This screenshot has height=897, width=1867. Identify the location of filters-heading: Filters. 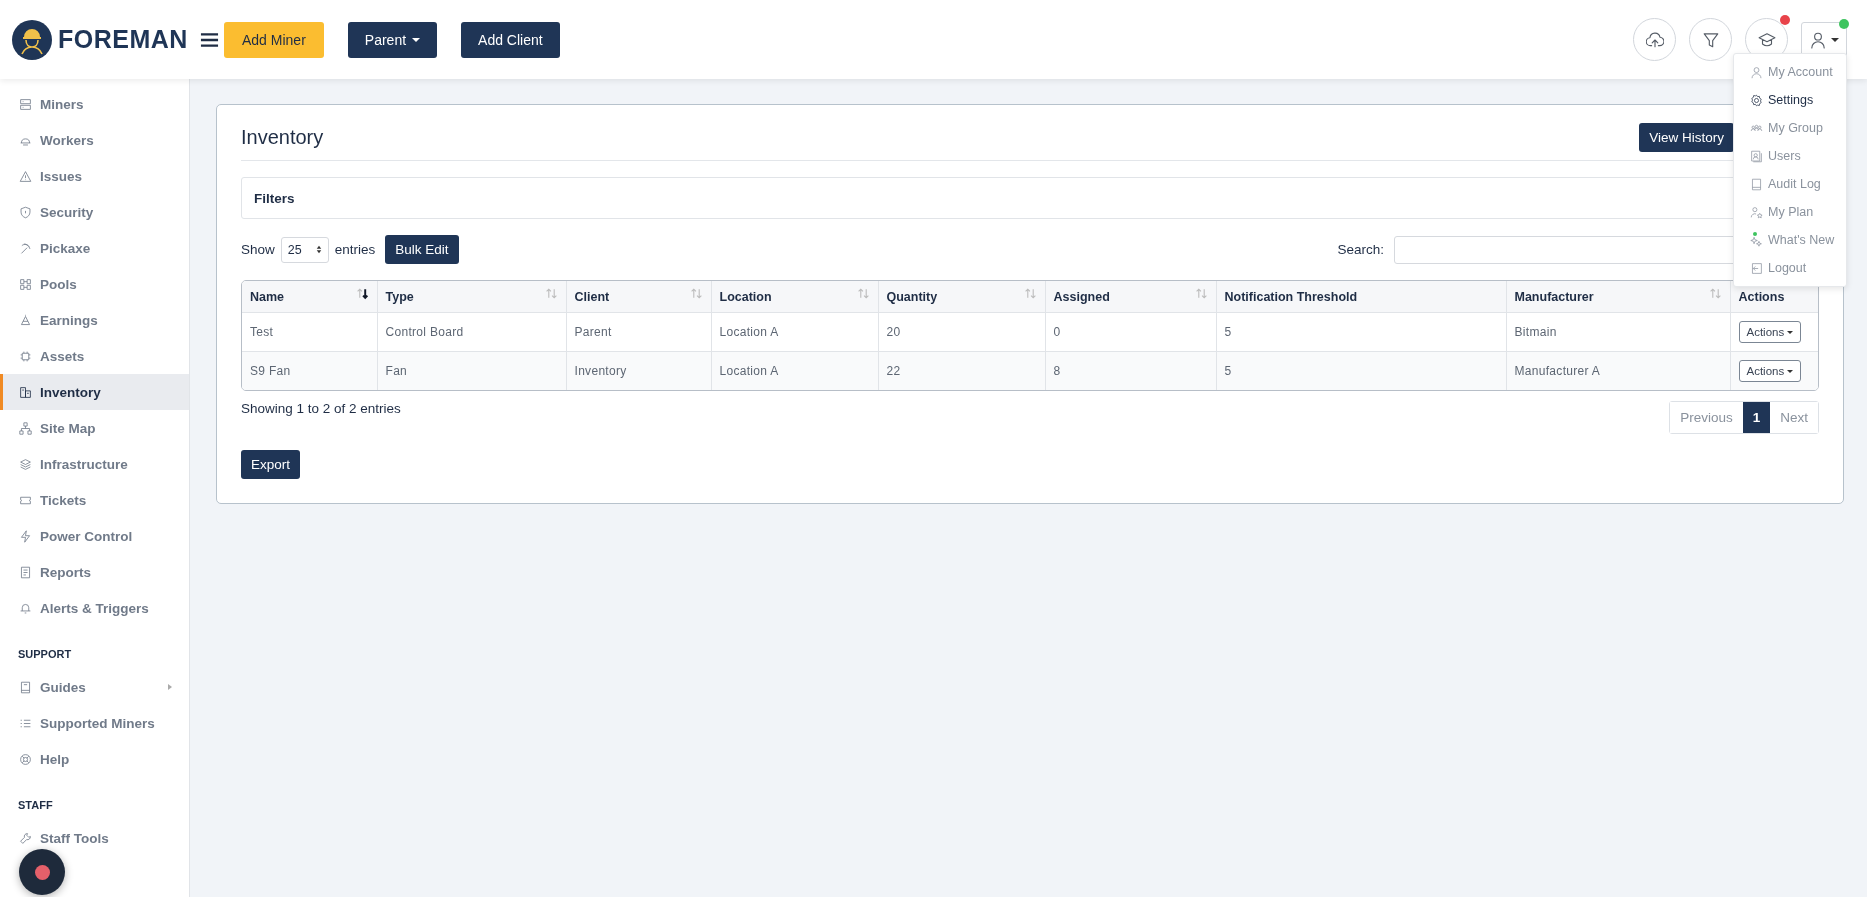
(274, 198).